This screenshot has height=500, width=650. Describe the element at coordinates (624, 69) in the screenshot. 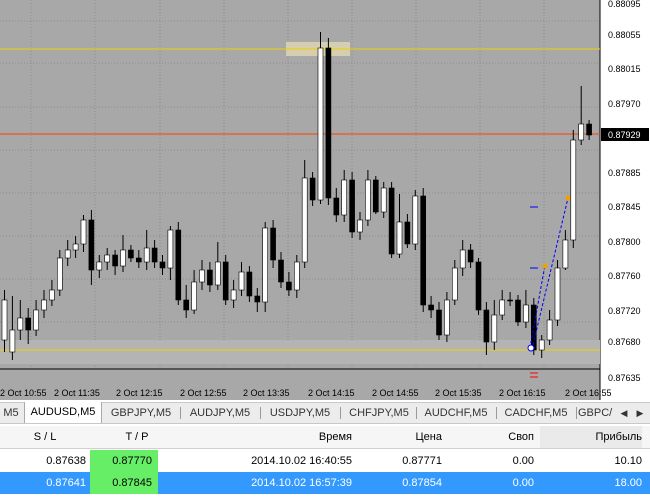

I see `price-tick: 0.88015` at that location.